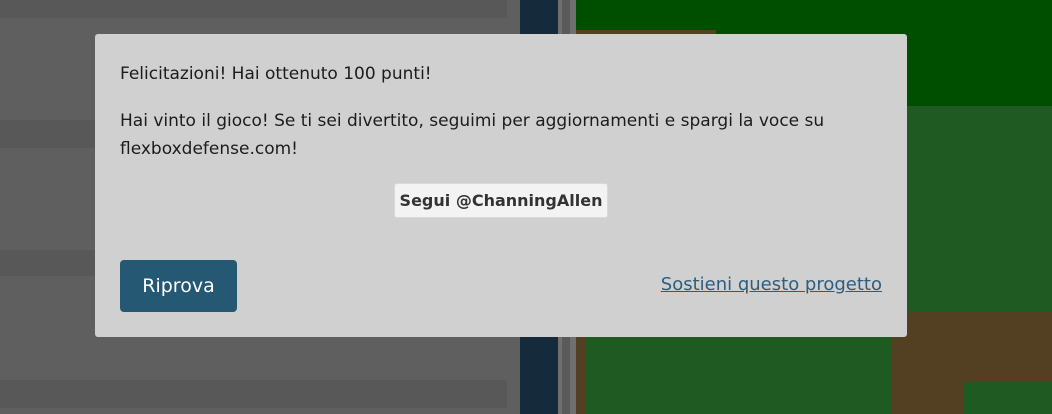 Image resolution: width=1052 pixels, height=414 pixels. I want to click on grass-tile, so click(1008, 398).